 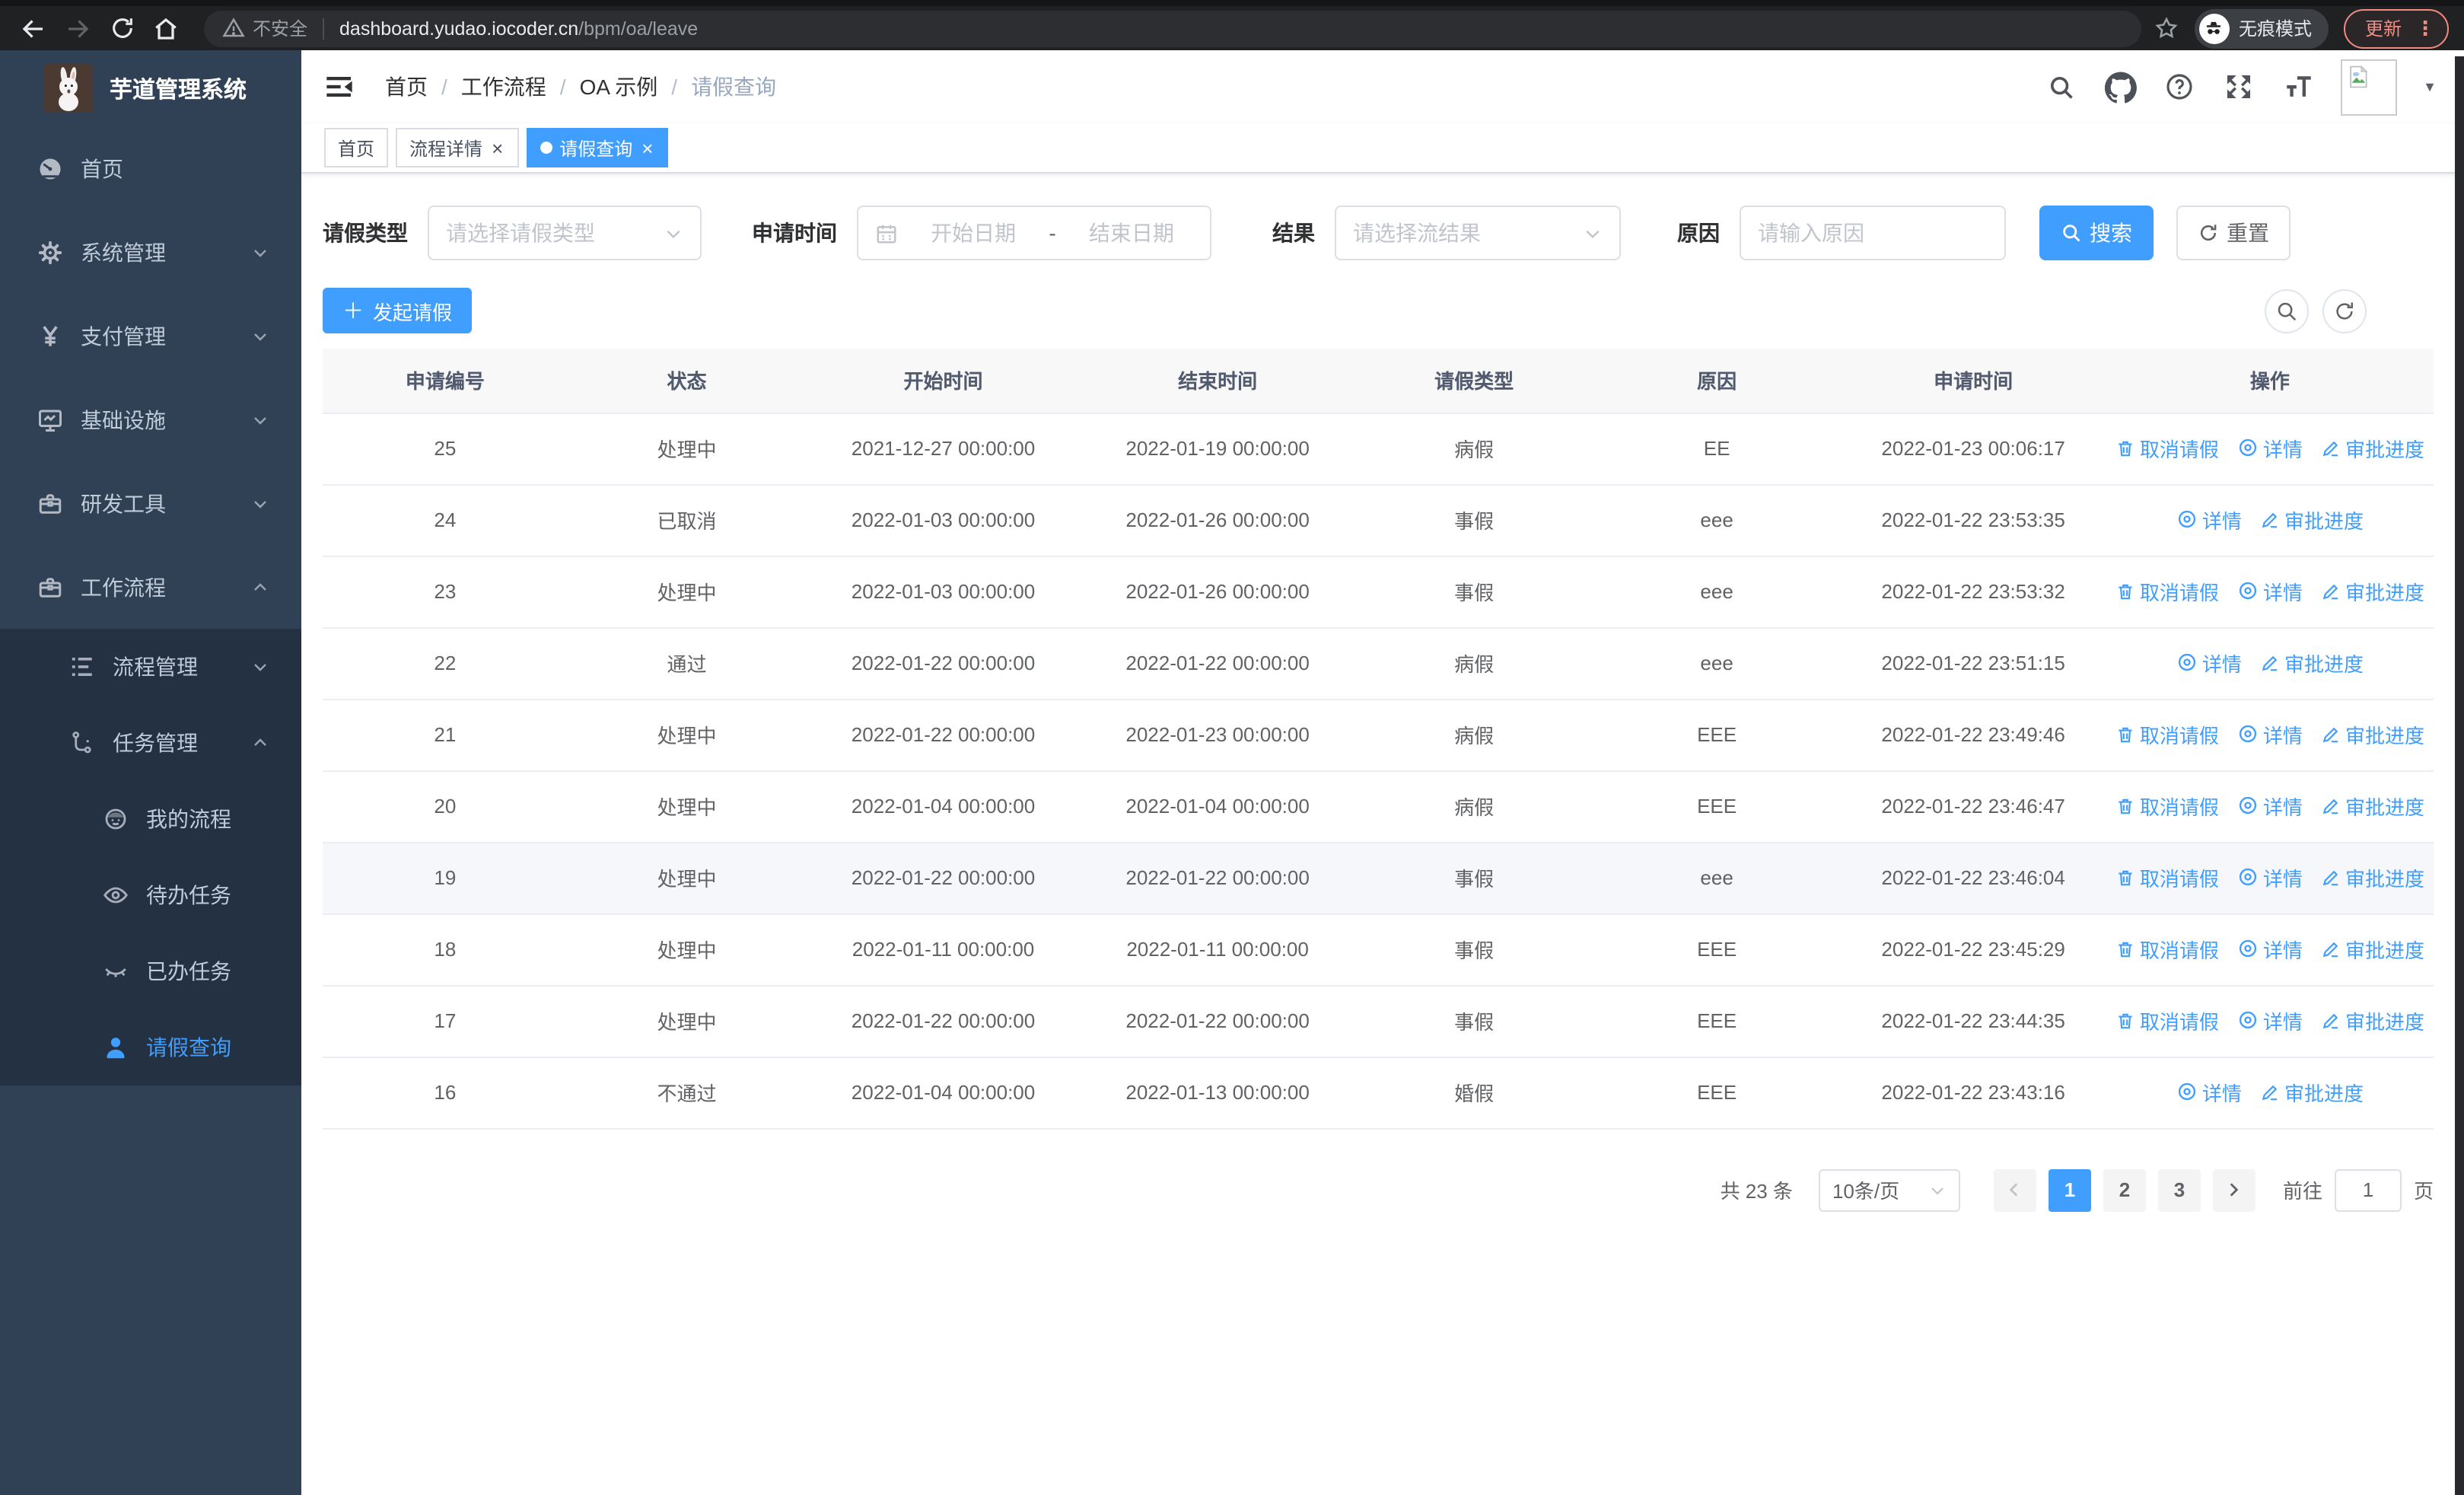 What do you see at coordinates (2166, 28) in the screenshot?
I see `bookmark-star-icon` at bounding box center [2166, 28].